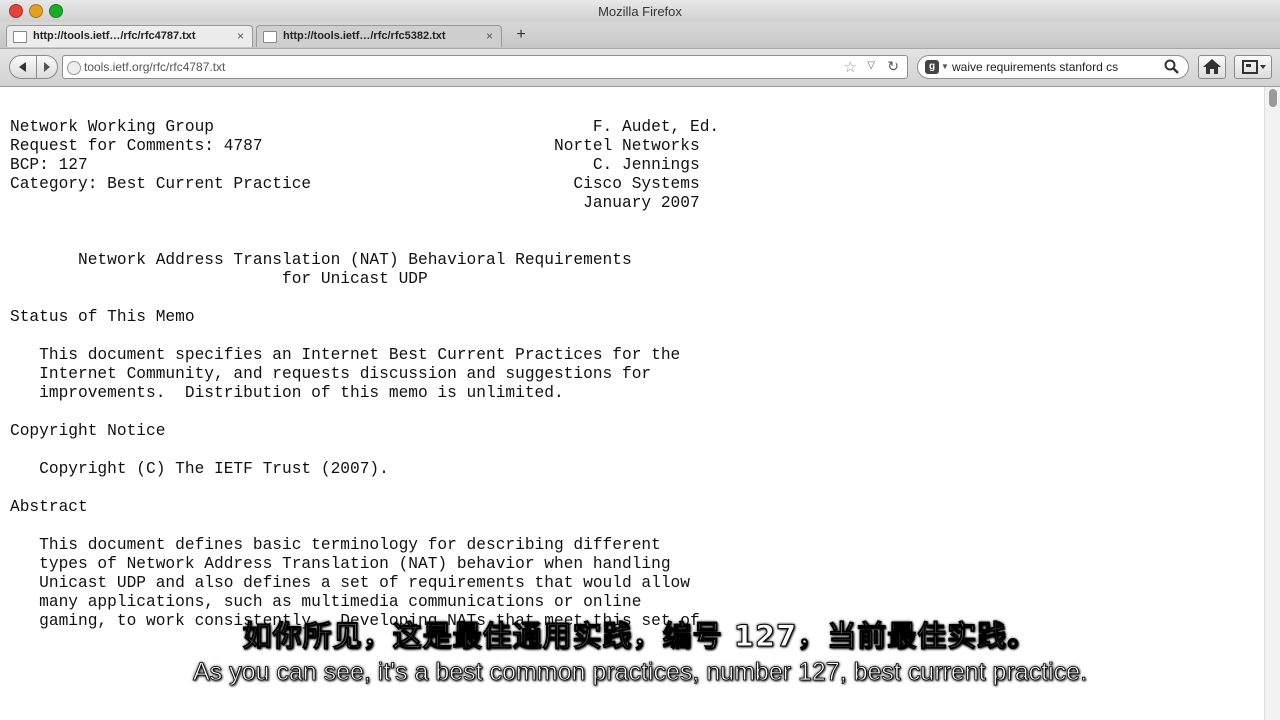 Image resolution: width=1280 pixels, height=720 pixels. Describe the element at coordinates (355, 203) in the screenshot. I see `document-line: January 2007` at that location.